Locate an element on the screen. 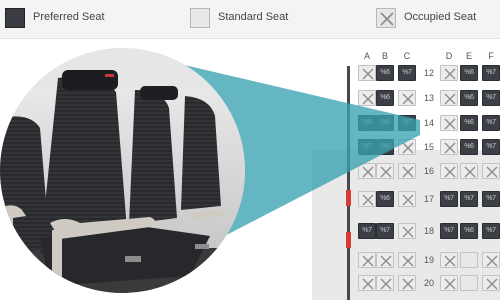 The width and height of the screenshot is (500, 300). row-number: 20 is located at coordinates (428, 283).